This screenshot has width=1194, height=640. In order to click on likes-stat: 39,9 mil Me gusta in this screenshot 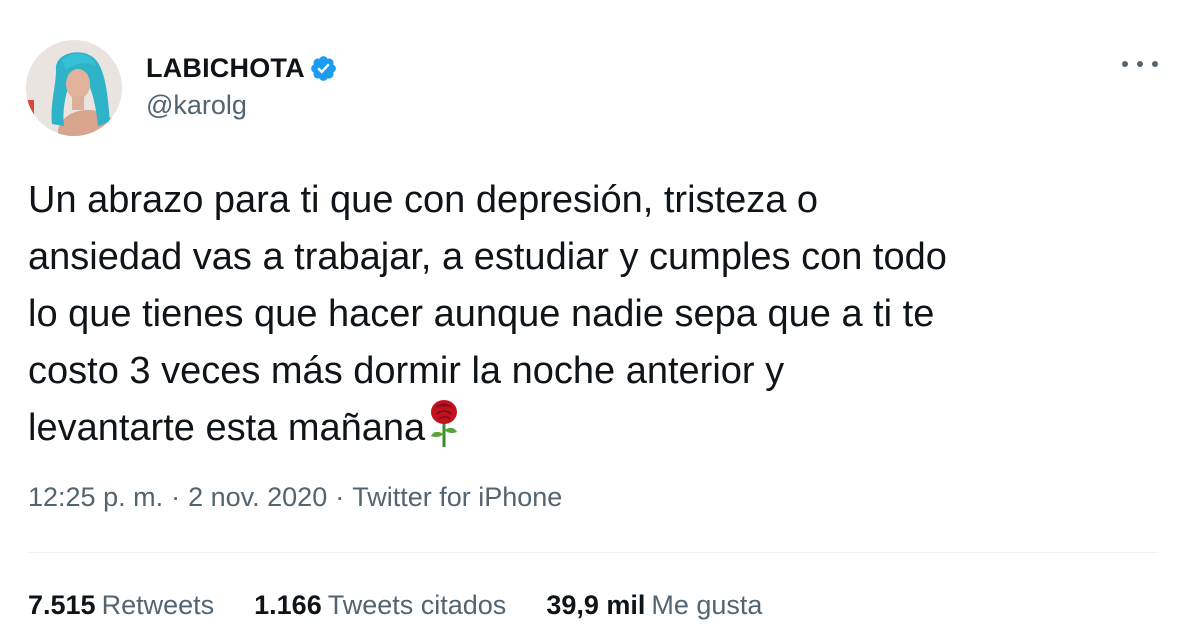, I will do `click(654, 605)`.